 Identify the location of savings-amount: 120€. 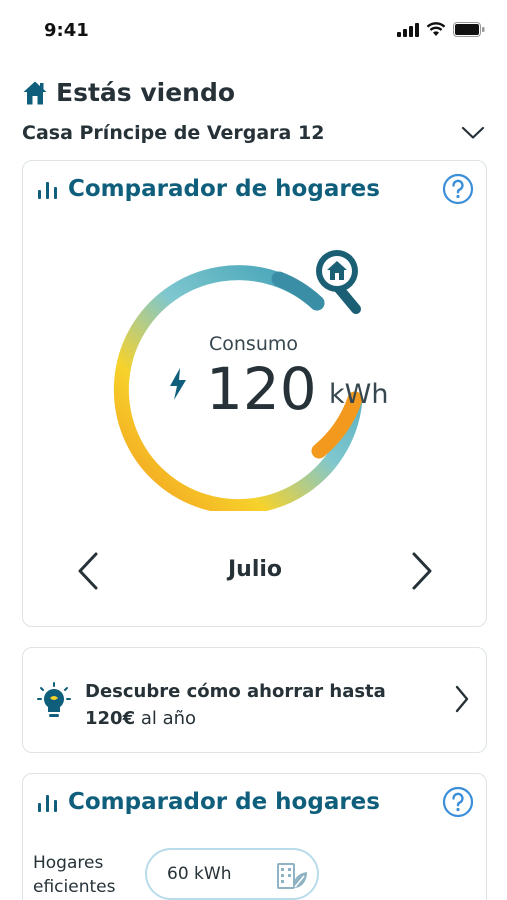
(110, 718).